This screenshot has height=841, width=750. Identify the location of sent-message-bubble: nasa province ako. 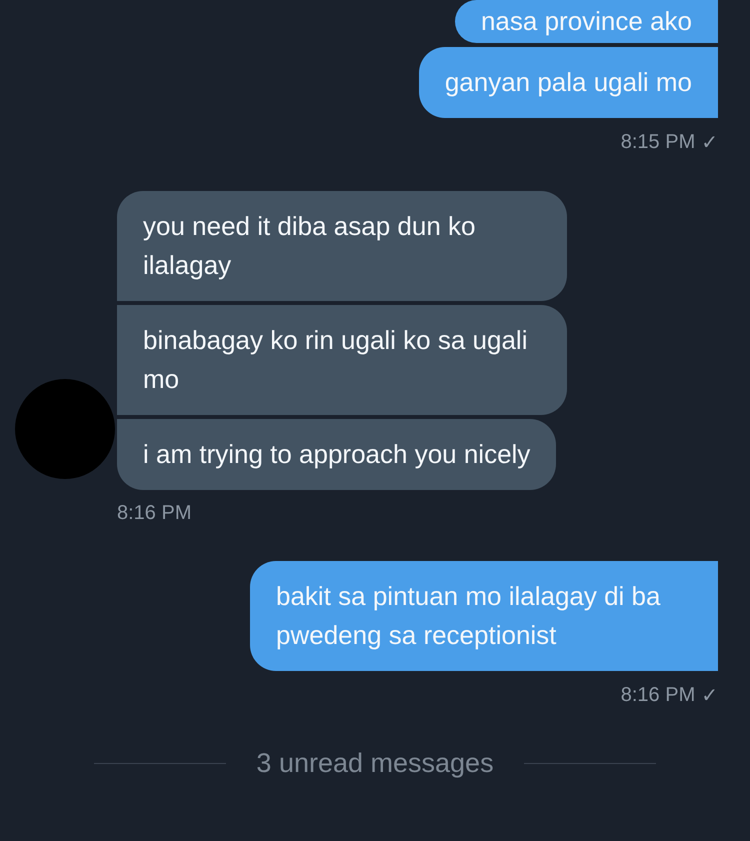
(586, 21).